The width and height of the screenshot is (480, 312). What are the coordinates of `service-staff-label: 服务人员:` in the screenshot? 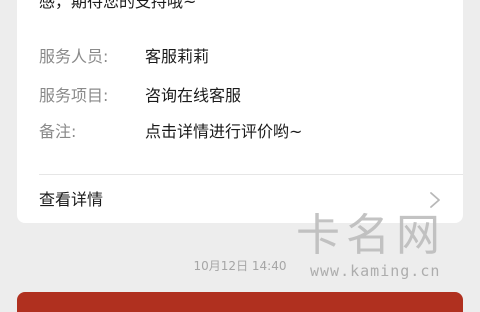 It's located at (74, 56).